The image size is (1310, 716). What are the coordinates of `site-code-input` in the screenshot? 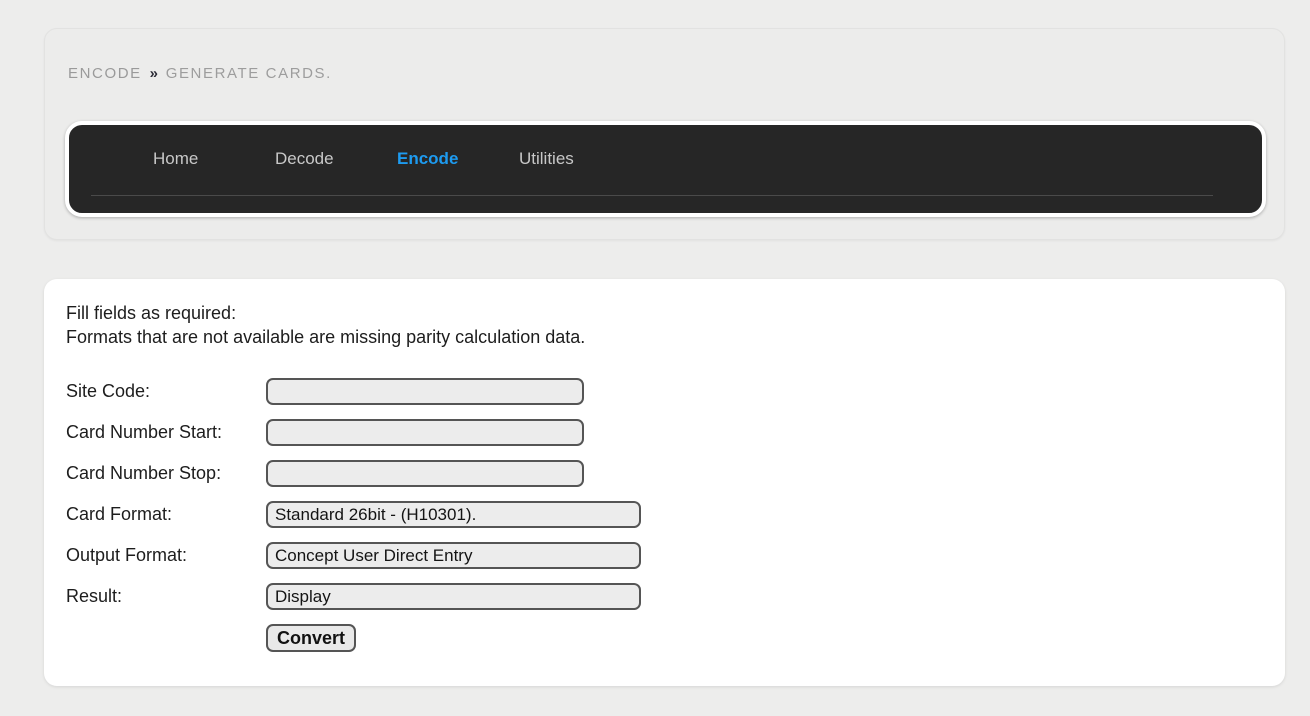 It's located at (425, 391).